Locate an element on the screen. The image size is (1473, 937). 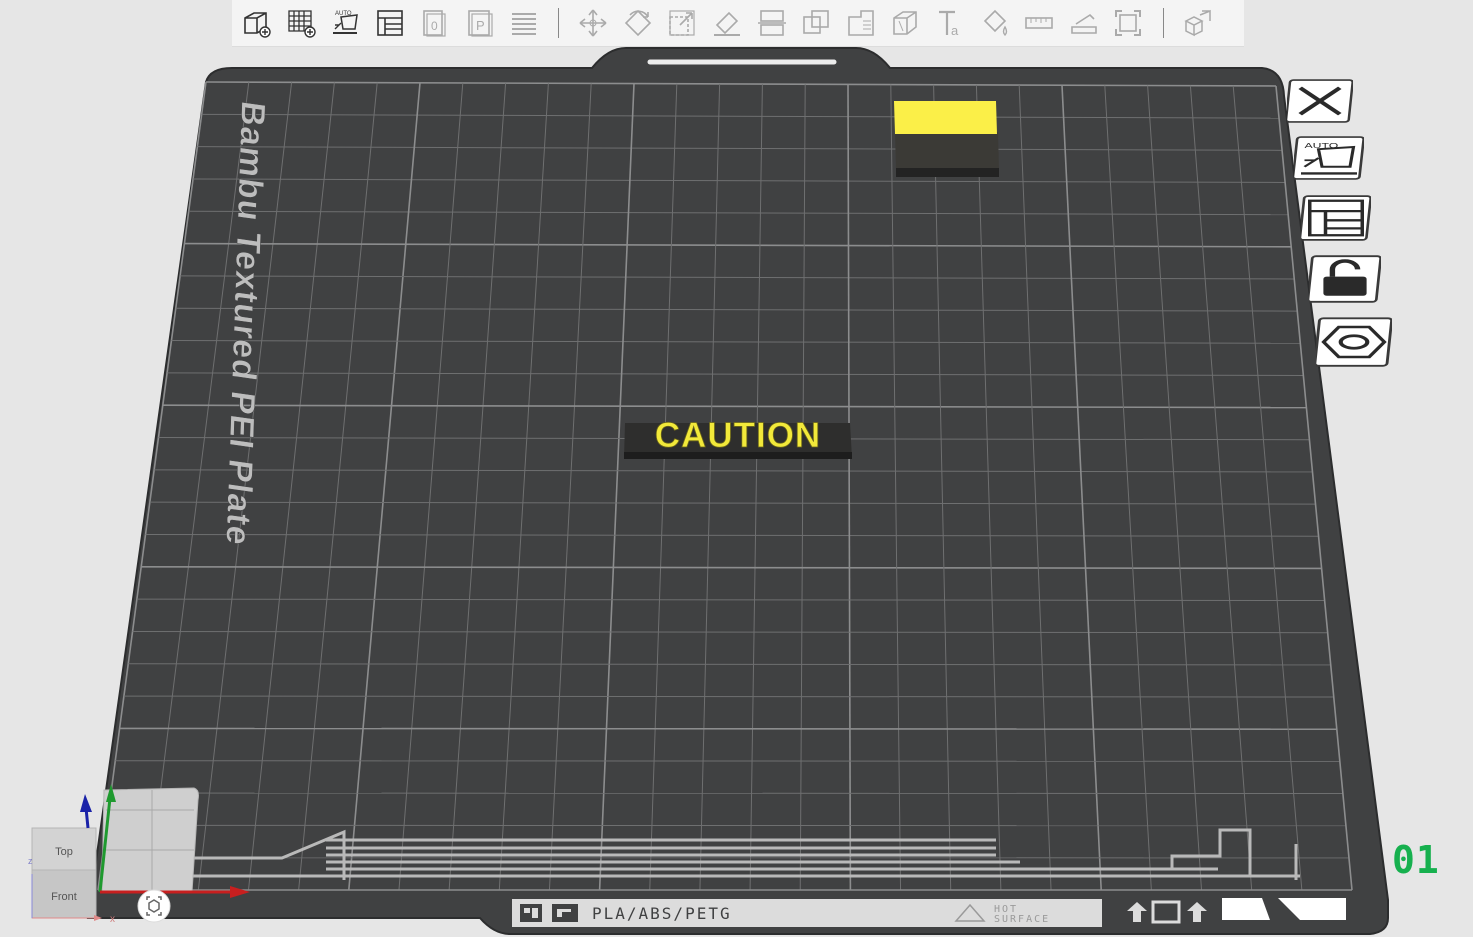
add-plate-button is located at coordinates (301, 23).